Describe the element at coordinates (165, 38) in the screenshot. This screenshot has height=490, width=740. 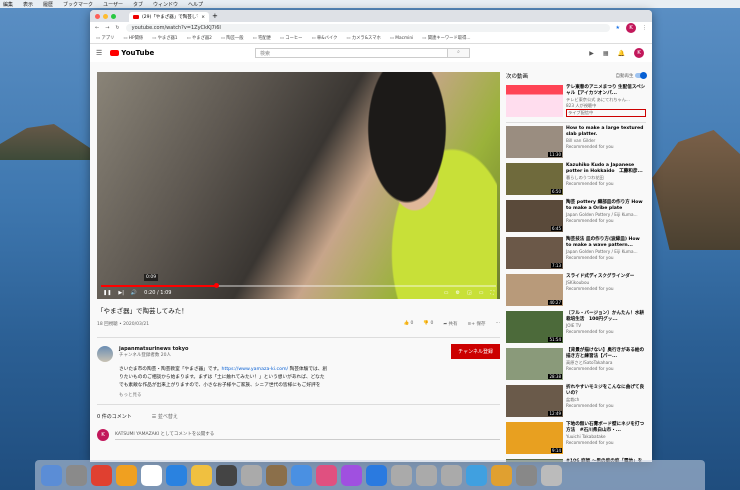
I see `bookmark-folder: やまざ器1` at that location.